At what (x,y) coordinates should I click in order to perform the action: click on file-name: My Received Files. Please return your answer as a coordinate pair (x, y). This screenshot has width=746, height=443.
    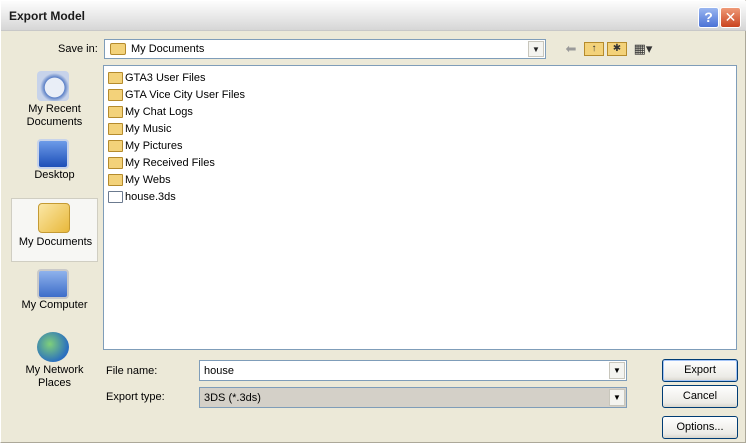
    Looking at the image, I should click on (170, 163).